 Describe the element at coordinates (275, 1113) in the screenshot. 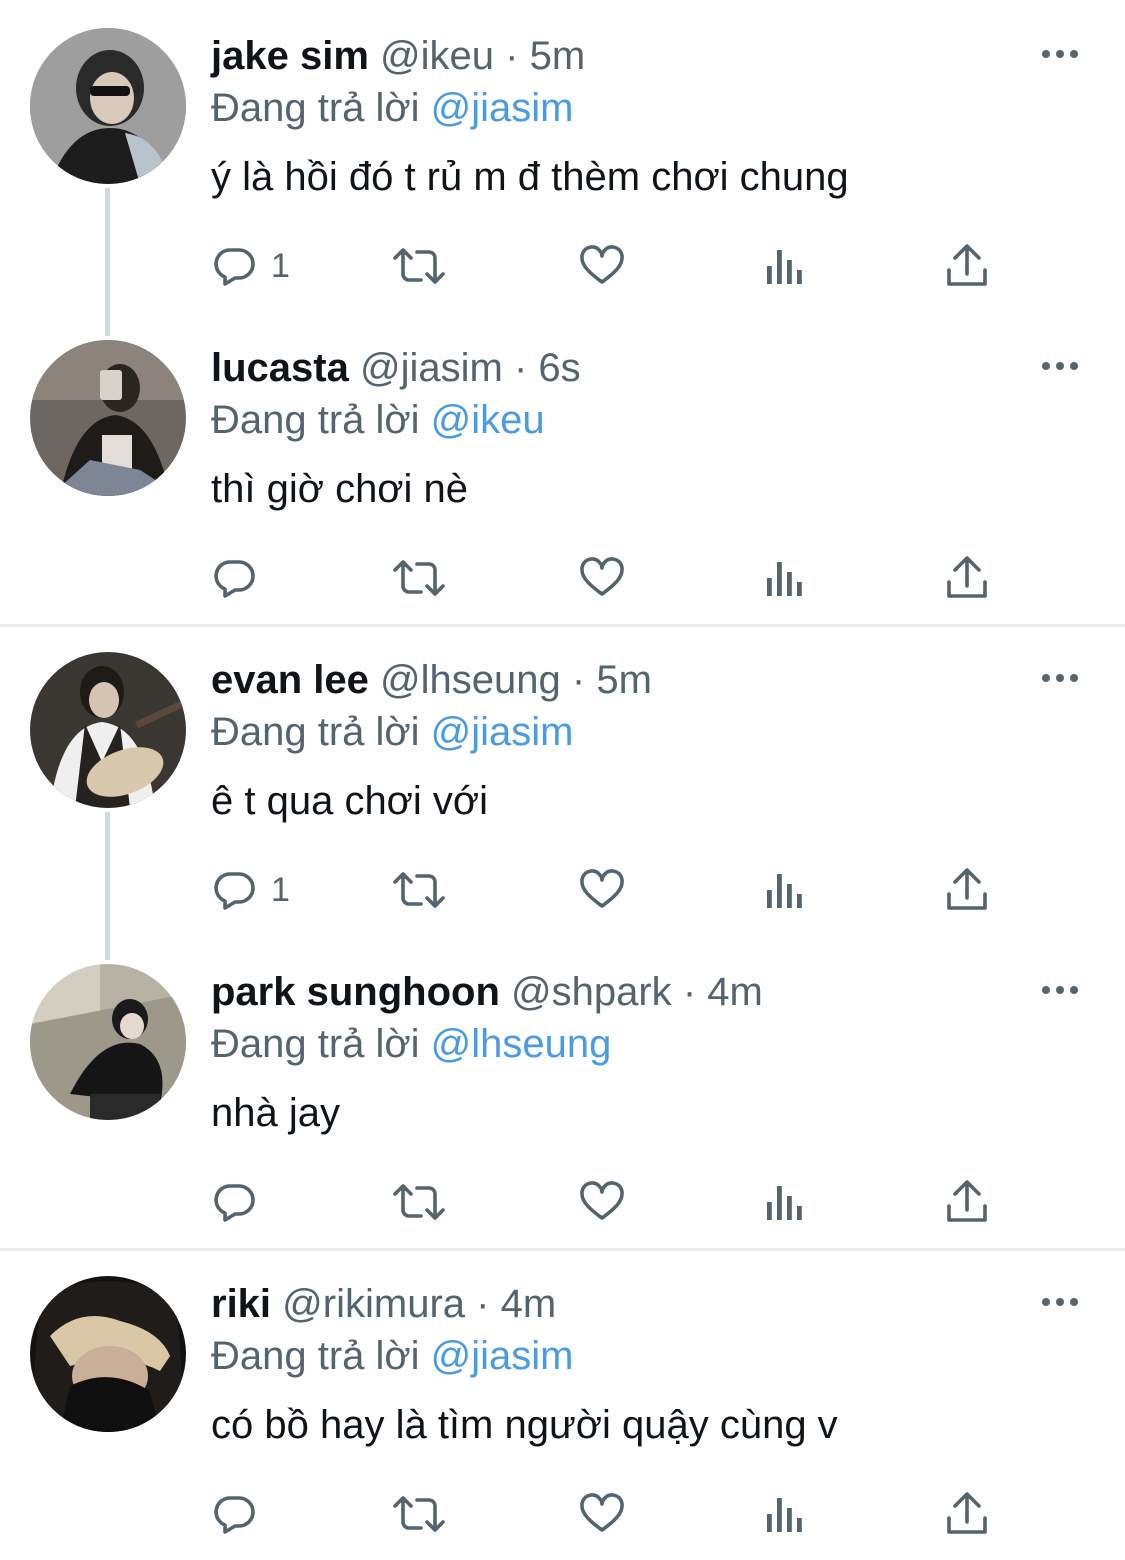

I see `tweet-text: nhà jay` at that location.